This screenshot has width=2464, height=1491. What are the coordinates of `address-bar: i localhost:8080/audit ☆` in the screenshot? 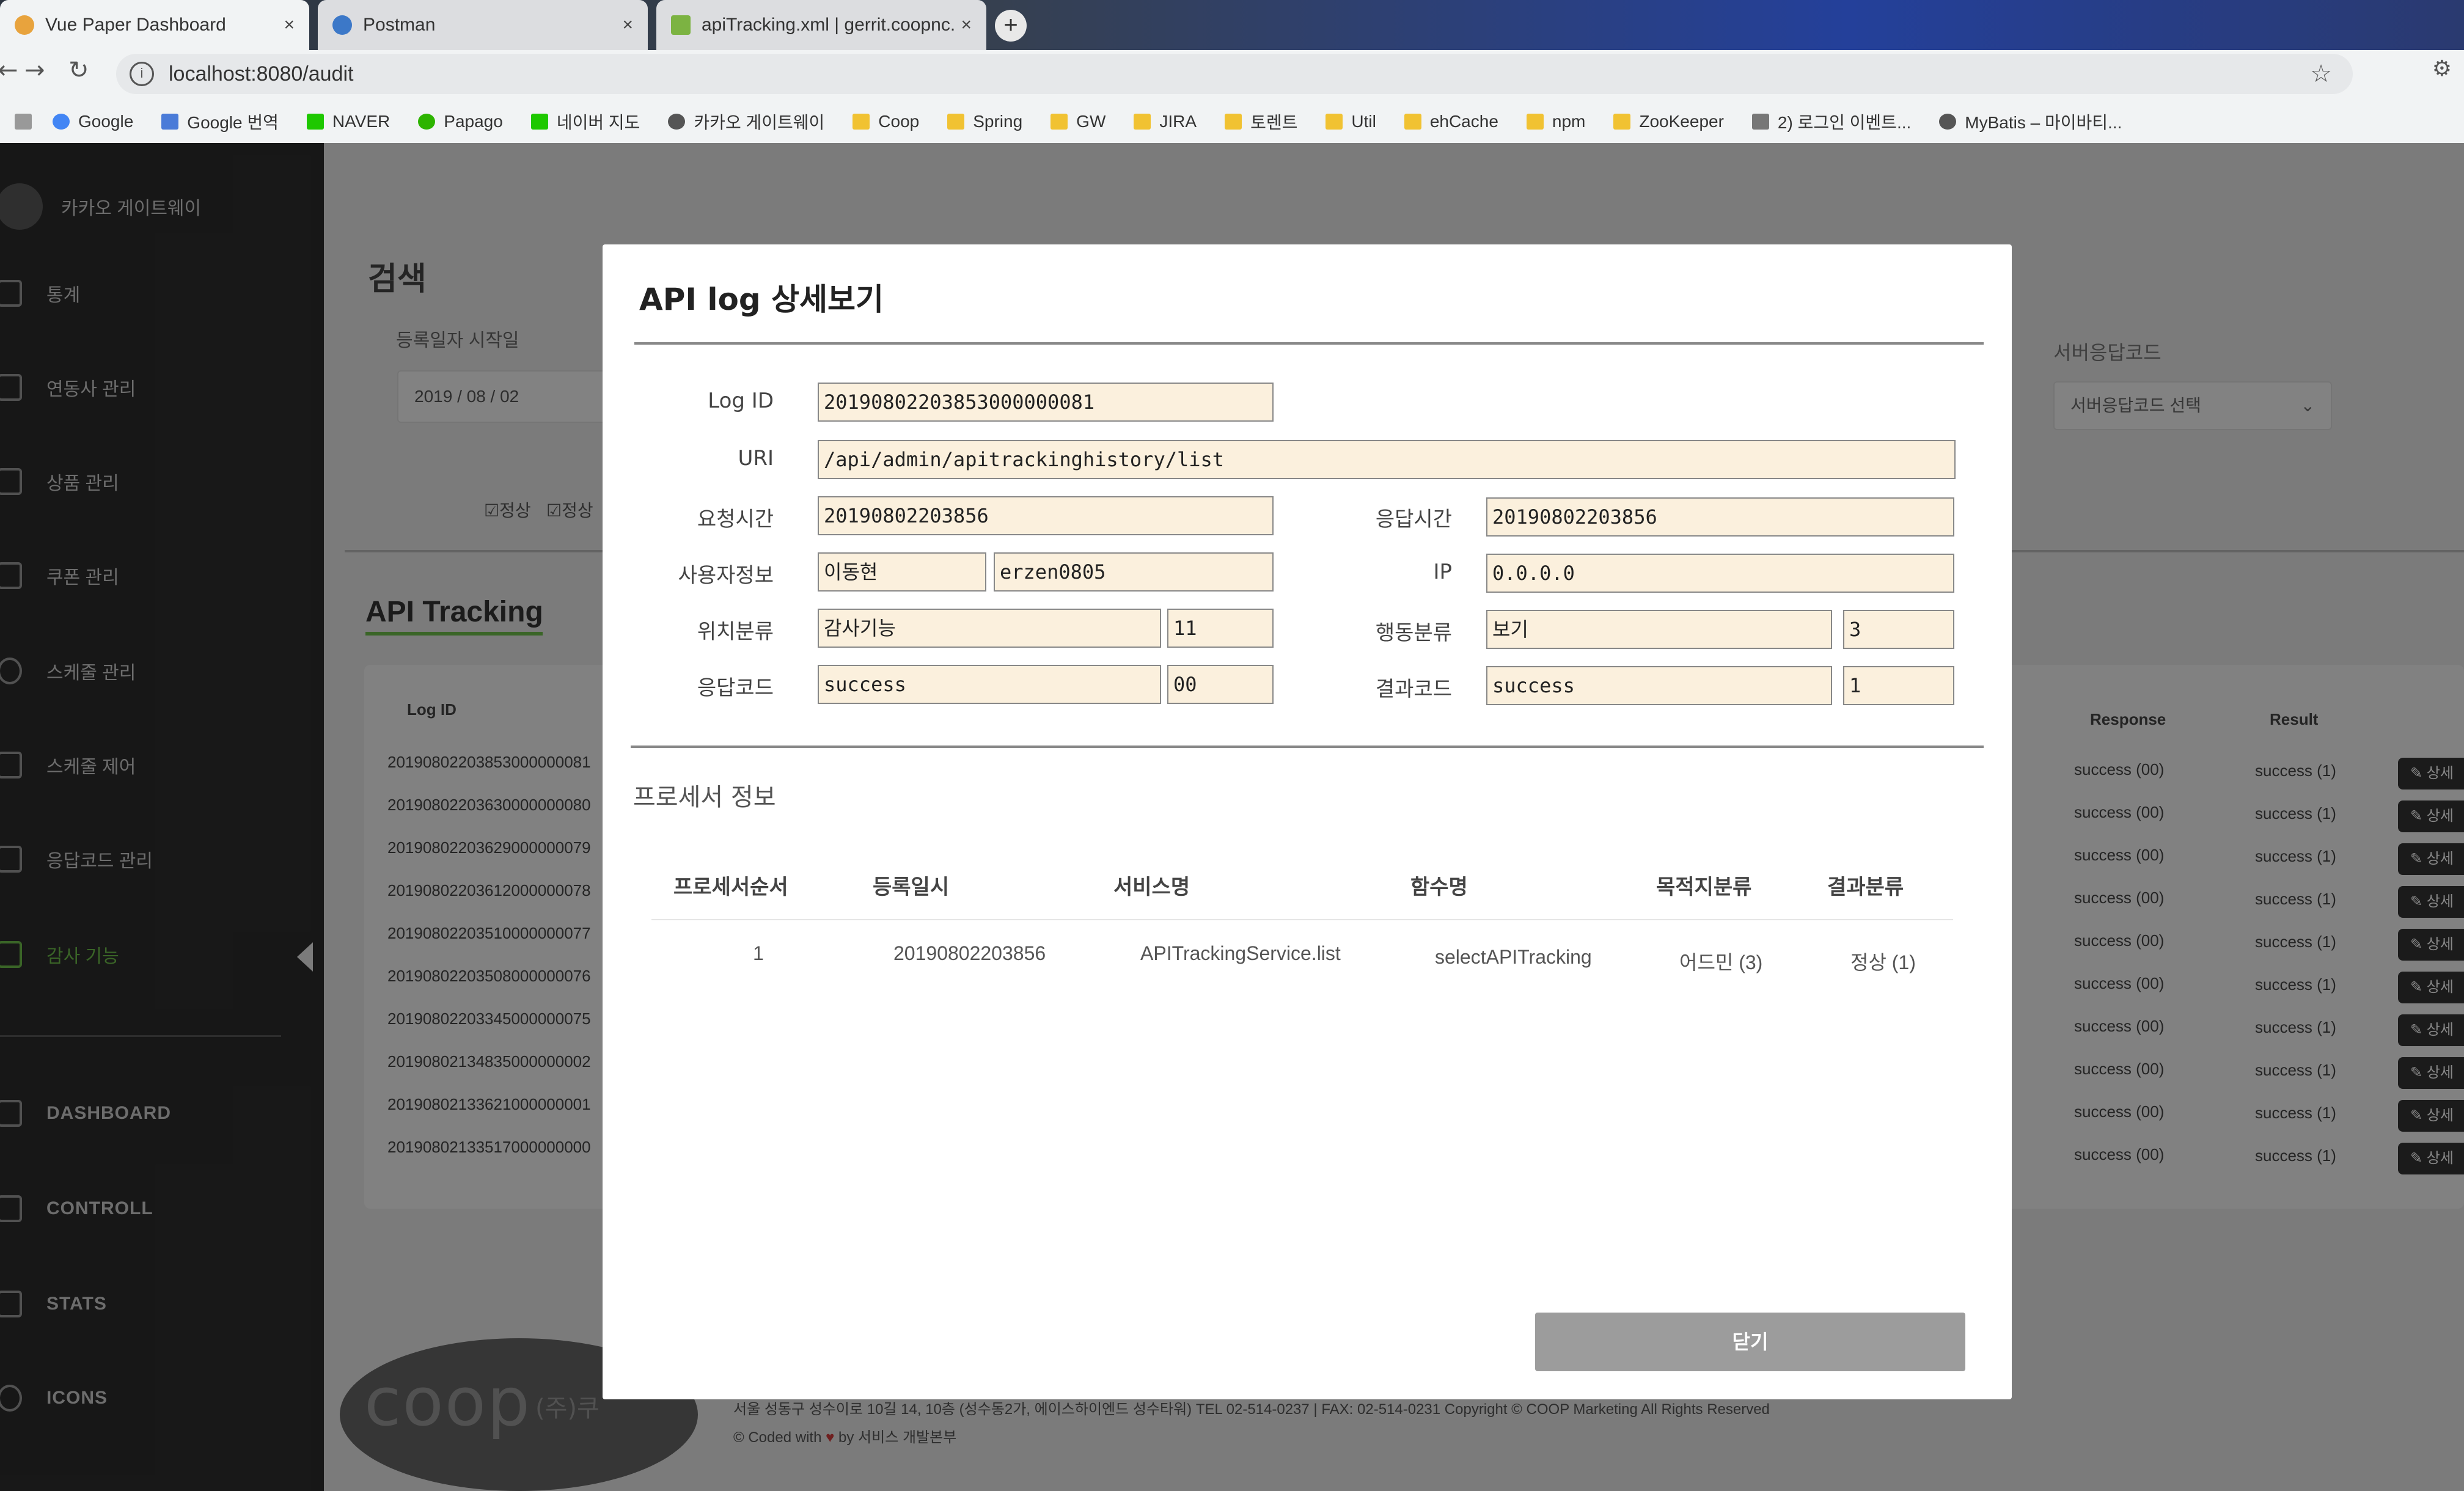 It's located at (1235, 74).